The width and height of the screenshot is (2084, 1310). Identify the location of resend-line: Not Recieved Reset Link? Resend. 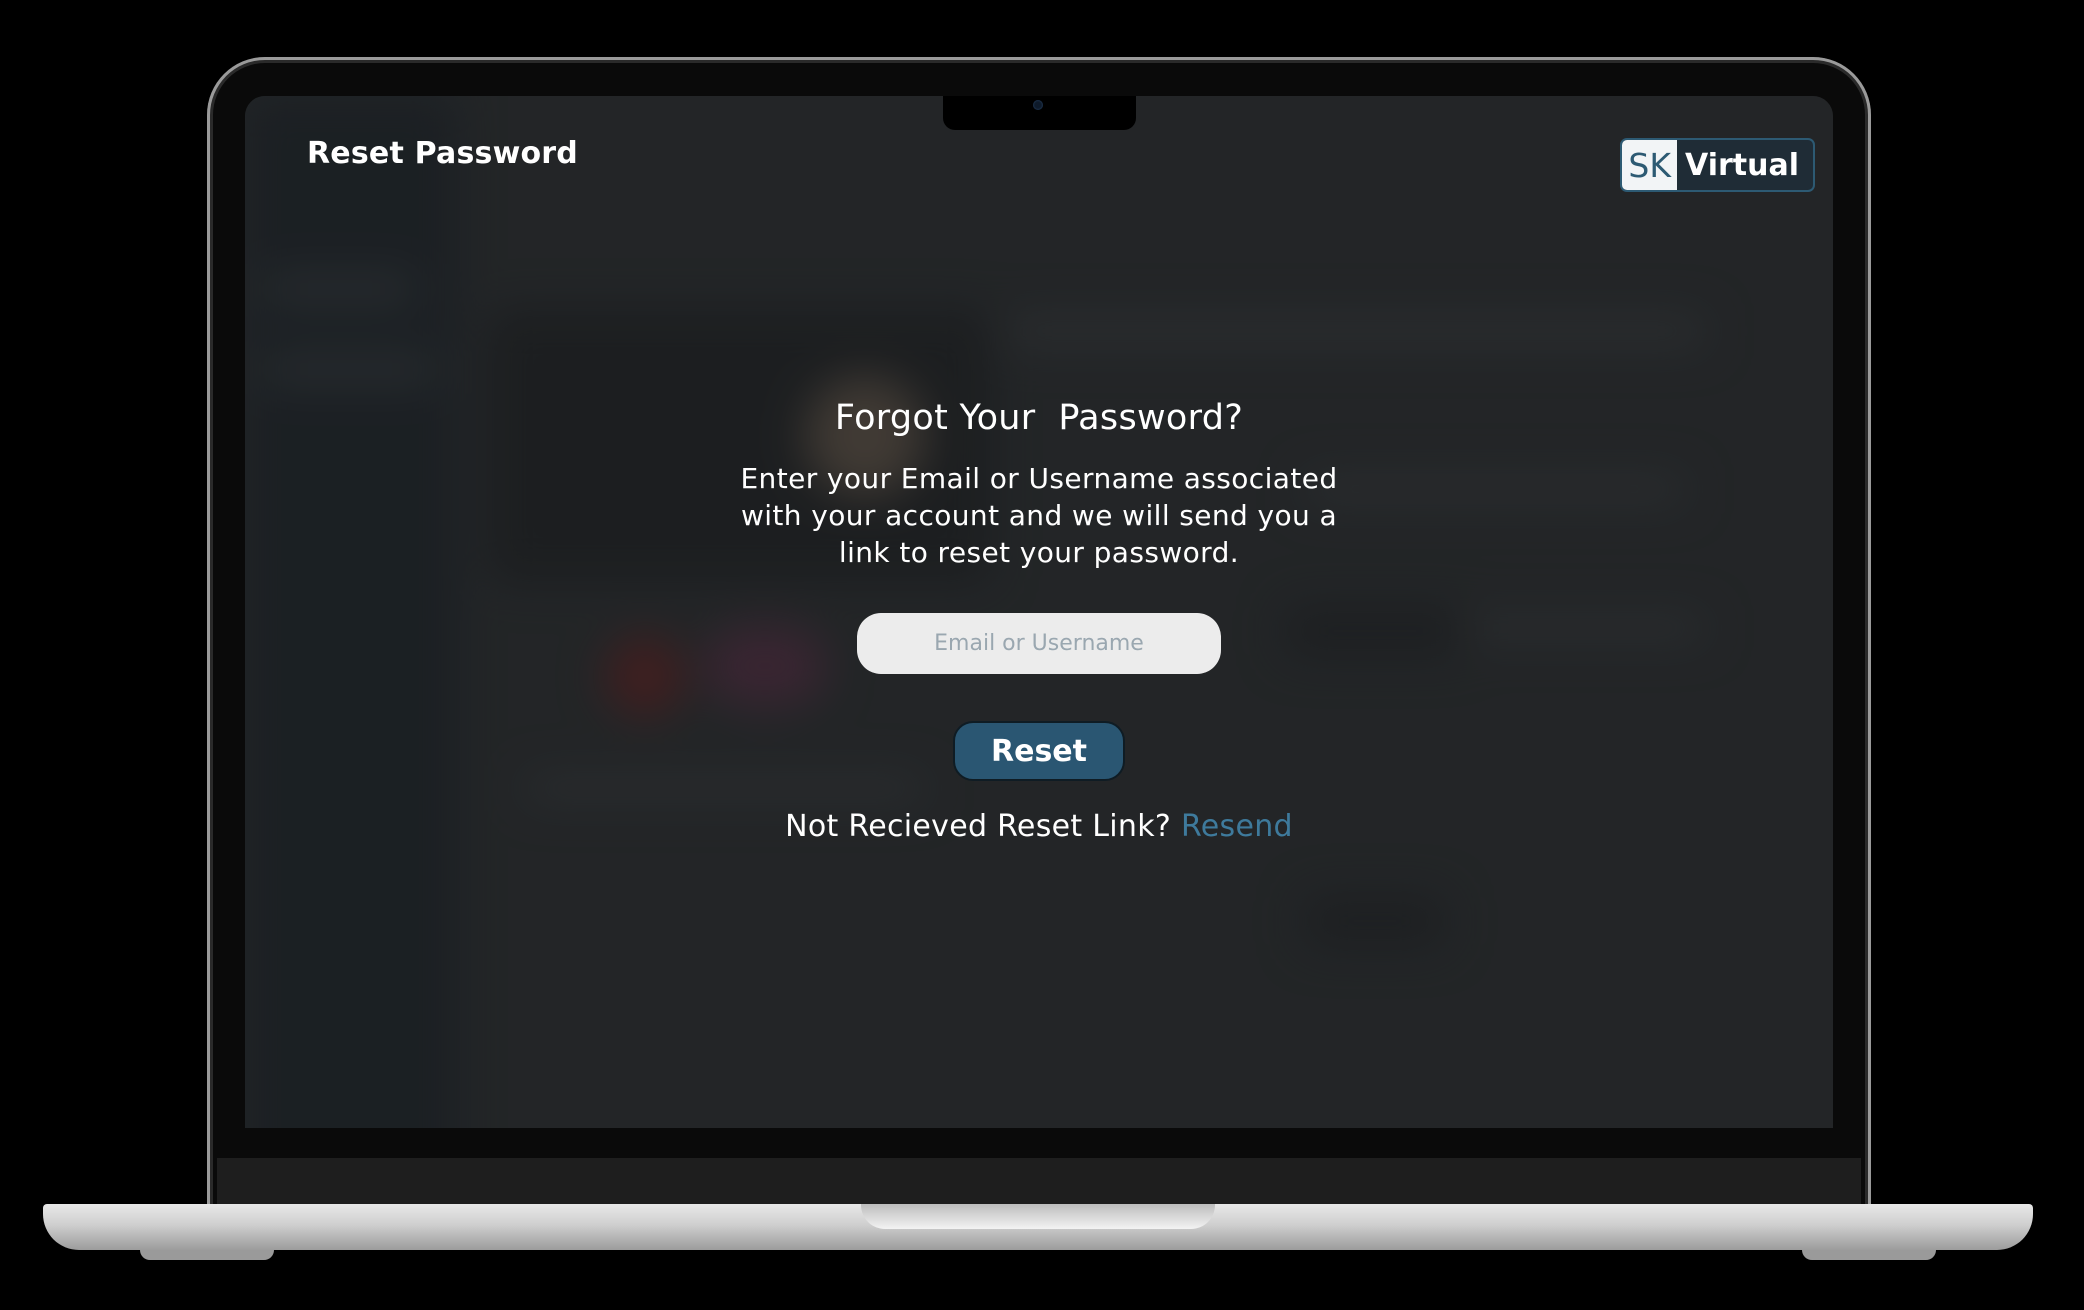
(1039, 826).